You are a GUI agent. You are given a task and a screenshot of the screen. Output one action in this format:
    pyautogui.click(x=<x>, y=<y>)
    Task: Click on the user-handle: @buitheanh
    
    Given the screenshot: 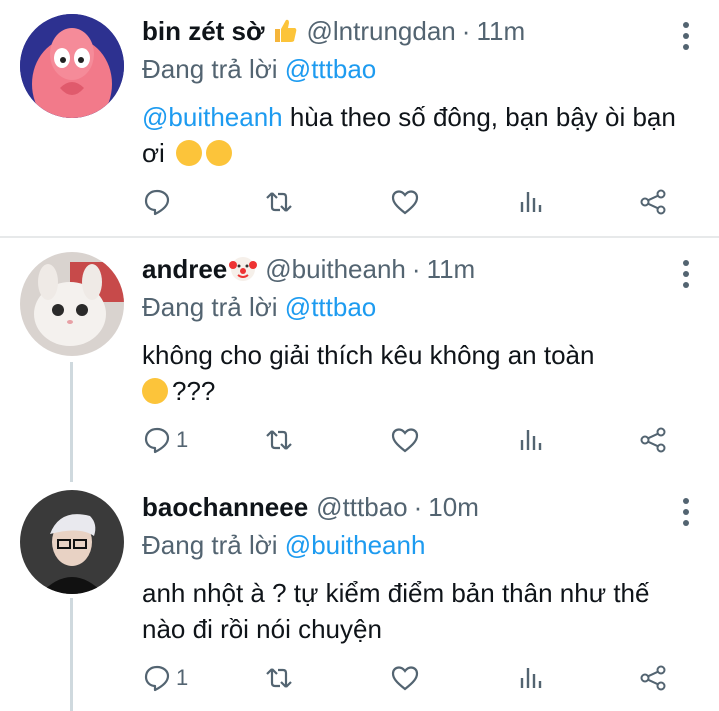 What is the action you would take?
    pyautogui.click(x=335, y=269)
    